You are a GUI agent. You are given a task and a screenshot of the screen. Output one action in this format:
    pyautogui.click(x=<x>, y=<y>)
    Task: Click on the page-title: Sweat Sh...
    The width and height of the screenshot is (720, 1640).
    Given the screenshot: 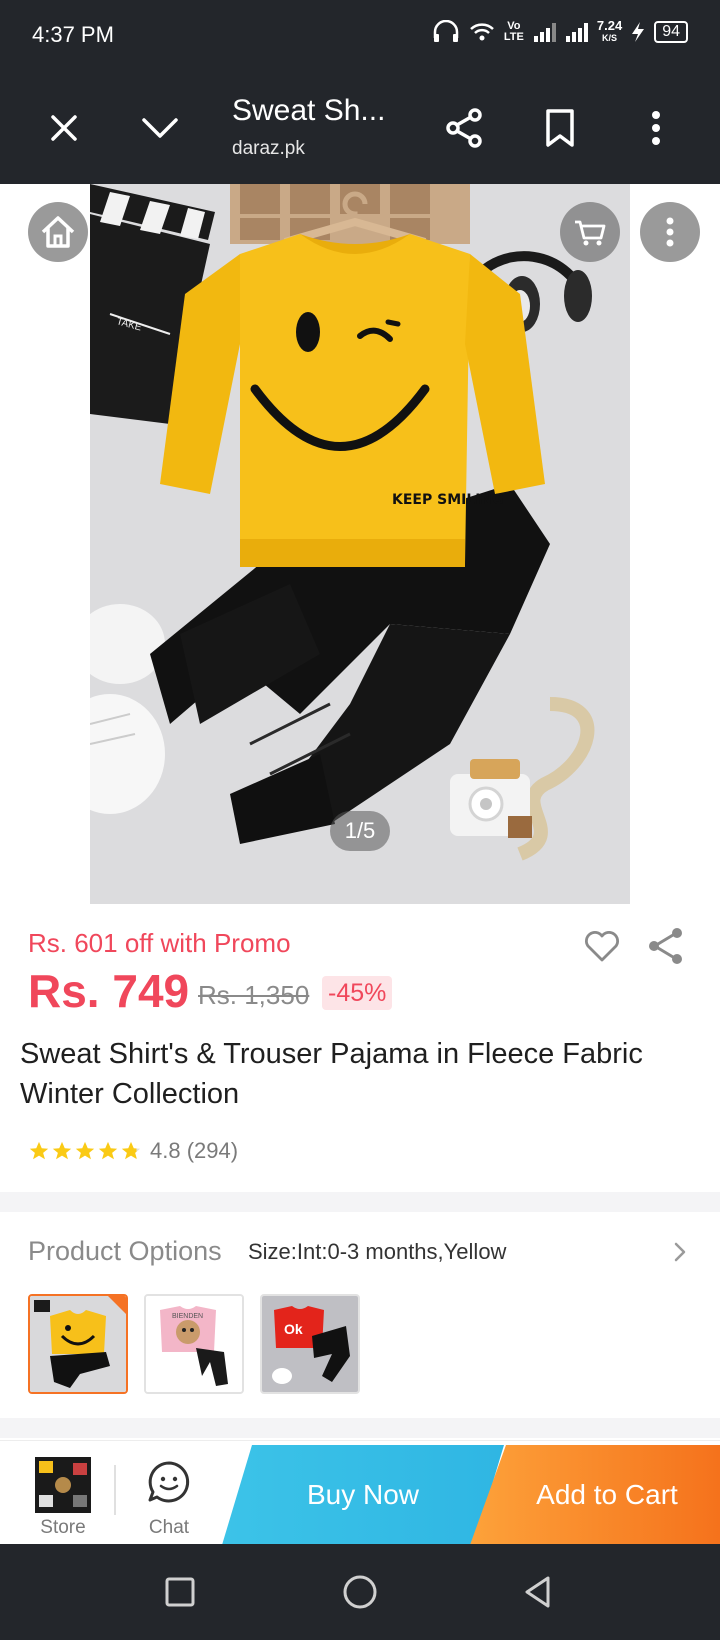 What is the action you would take?
    pyautogui.click(x=309, y=110)
    